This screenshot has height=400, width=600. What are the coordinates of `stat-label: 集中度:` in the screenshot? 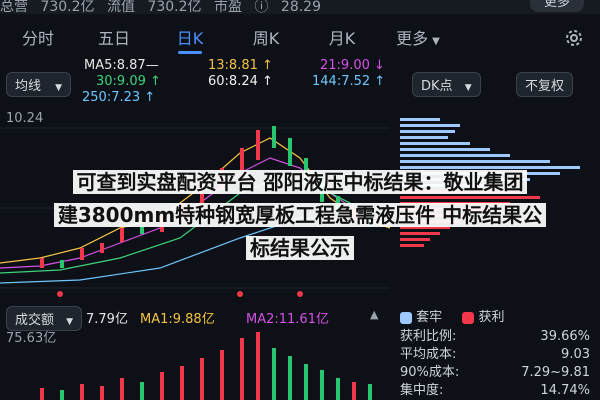 It's located at (422, 390).